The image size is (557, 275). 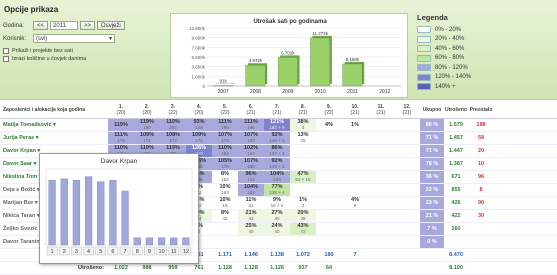 I want to click on user-select: (svi) ▾, so click(x=74, y=38).